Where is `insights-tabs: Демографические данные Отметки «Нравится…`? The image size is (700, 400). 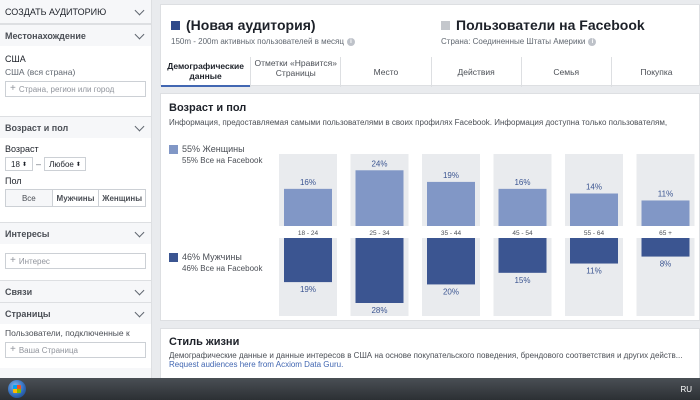
insights-tabs: Демографические данные Отметки «Нравится… is located at coordinates (430, 72).